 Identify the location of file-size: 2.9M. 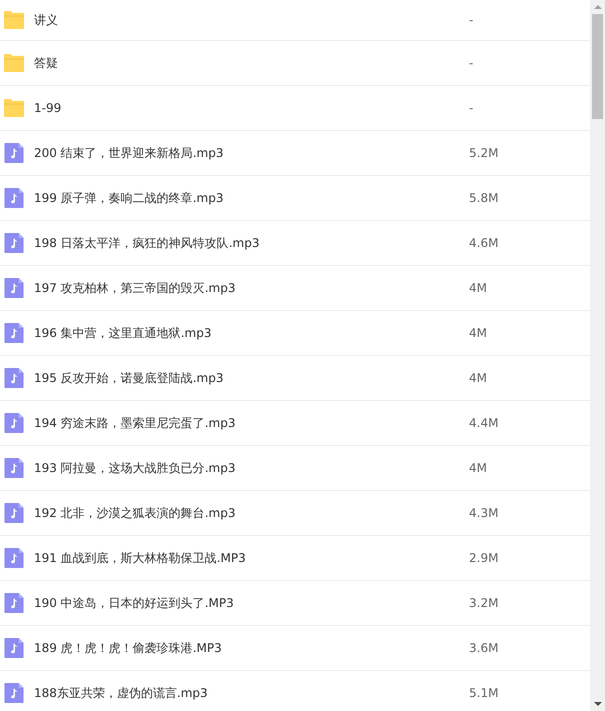
(483, 558).